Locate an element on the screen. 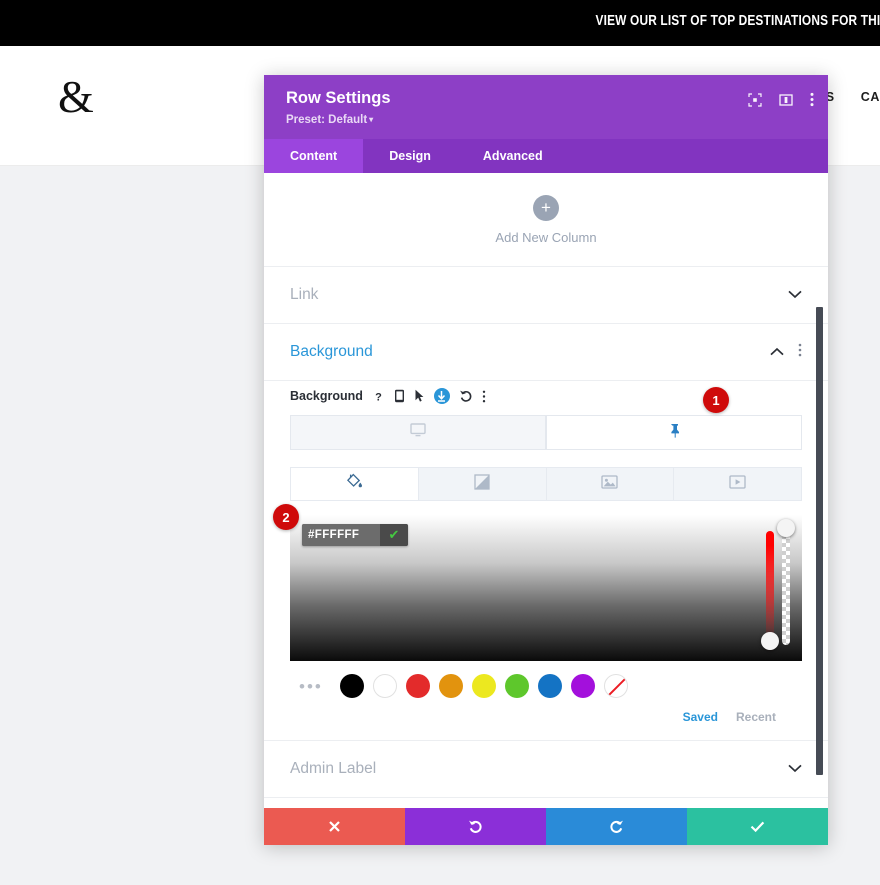 The image size is (880, 885). swatch-white is located at coordinates (384, 686).